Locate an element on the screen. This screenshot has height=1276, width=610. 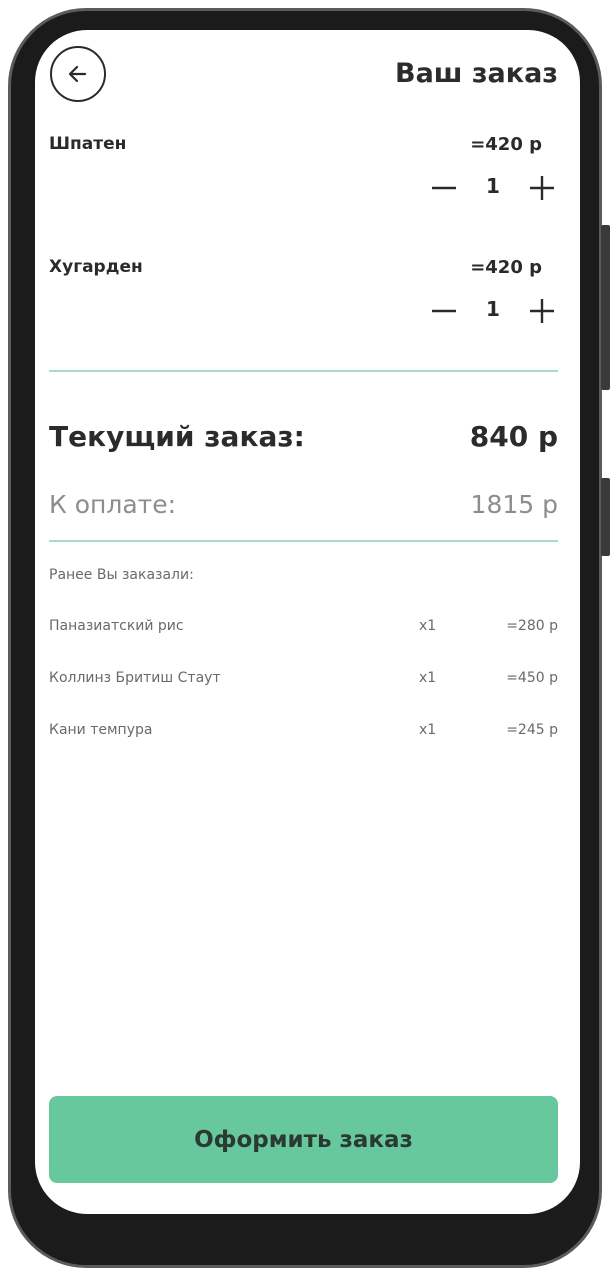
to-pay-label: К оплате: is located at coordinates (113, 504).